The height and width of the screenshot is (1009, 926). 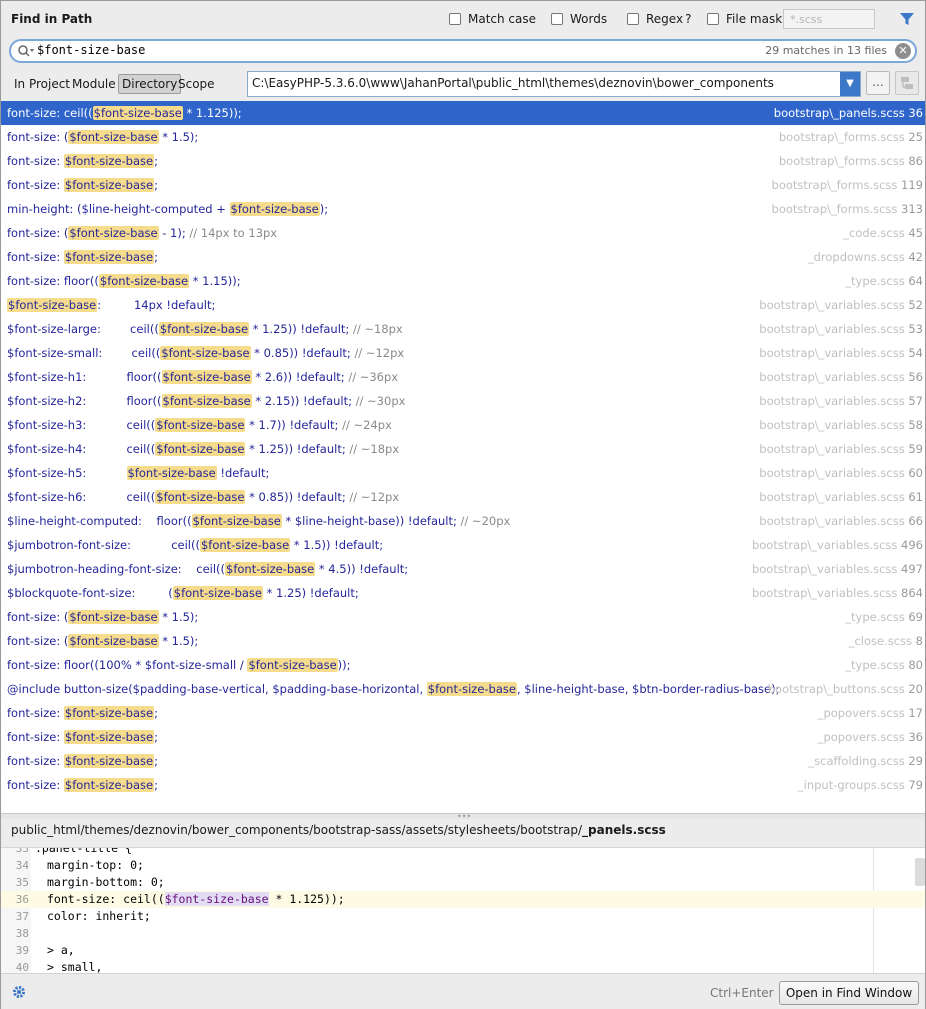 What do you see at coordinates (118, 209) in the screenshot?
I see `result-code-pre: min-height: ($line-height-computed +` at bounding box center [118, 209].